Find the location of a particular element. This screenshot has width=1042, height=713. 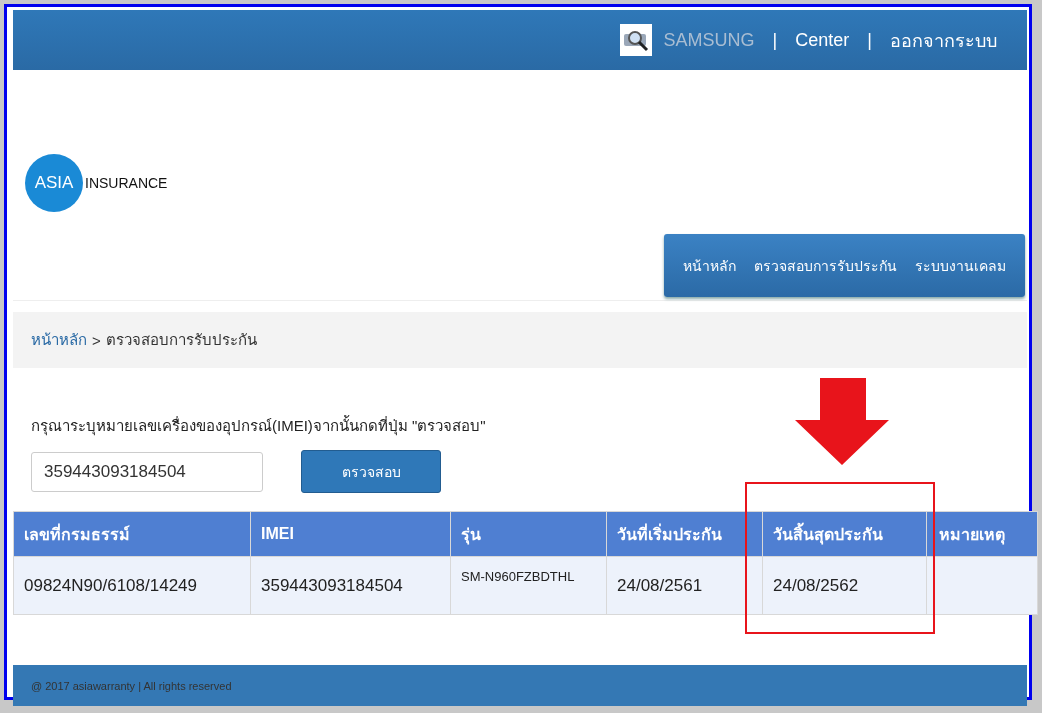

header-link: ออกจากระบบ is located at coordinates (943, 40).